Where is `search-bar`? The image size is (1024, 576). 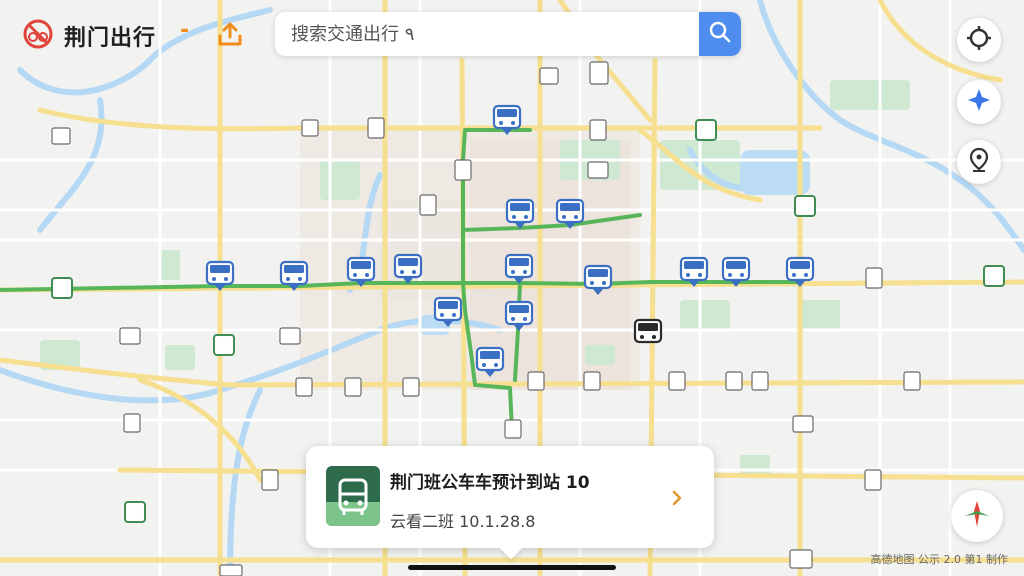 search-bar is located at coordinates (508, 34).